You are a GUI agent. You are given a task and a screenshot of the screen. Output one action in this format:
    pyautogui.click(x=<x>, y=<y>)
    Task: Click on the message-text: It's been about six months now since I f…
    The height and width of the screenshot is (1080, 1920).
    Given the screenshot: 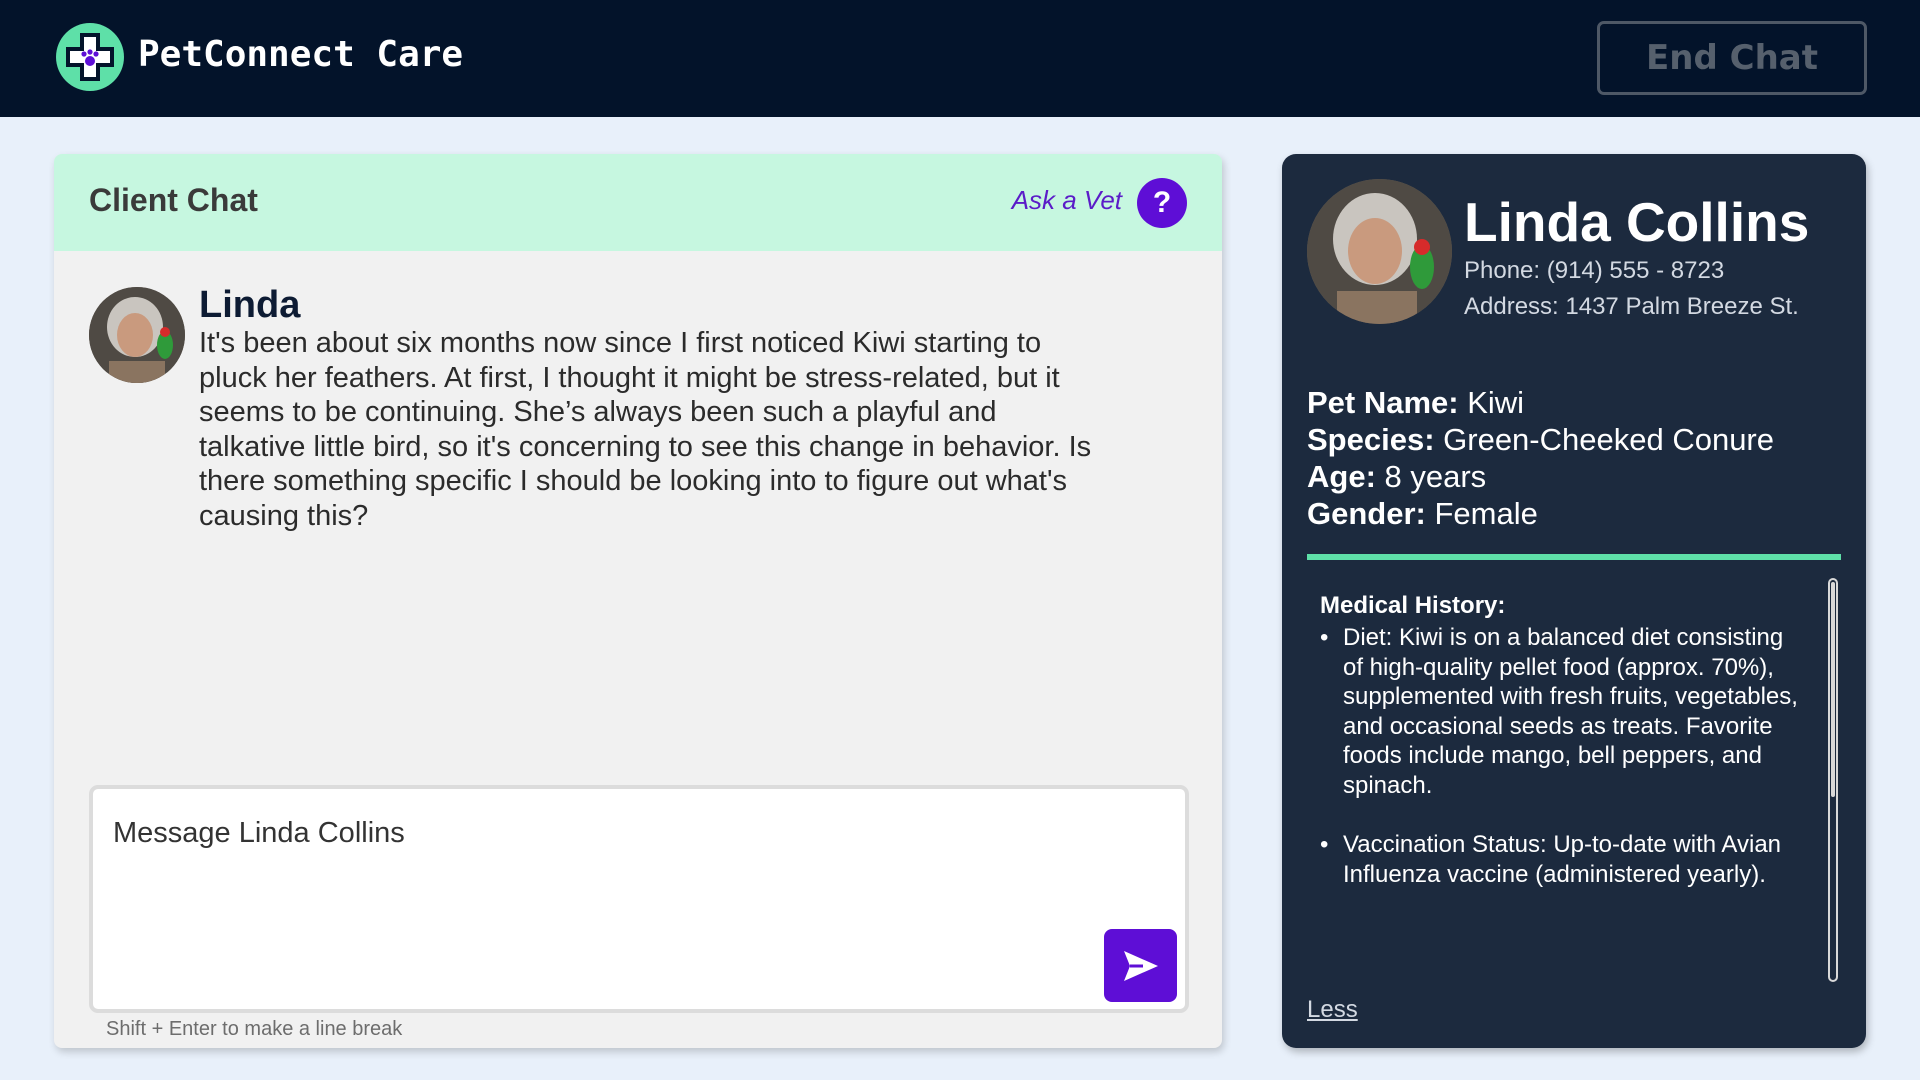 What is the action you would take?
    pyautogui.click(x=645, y=429)
    